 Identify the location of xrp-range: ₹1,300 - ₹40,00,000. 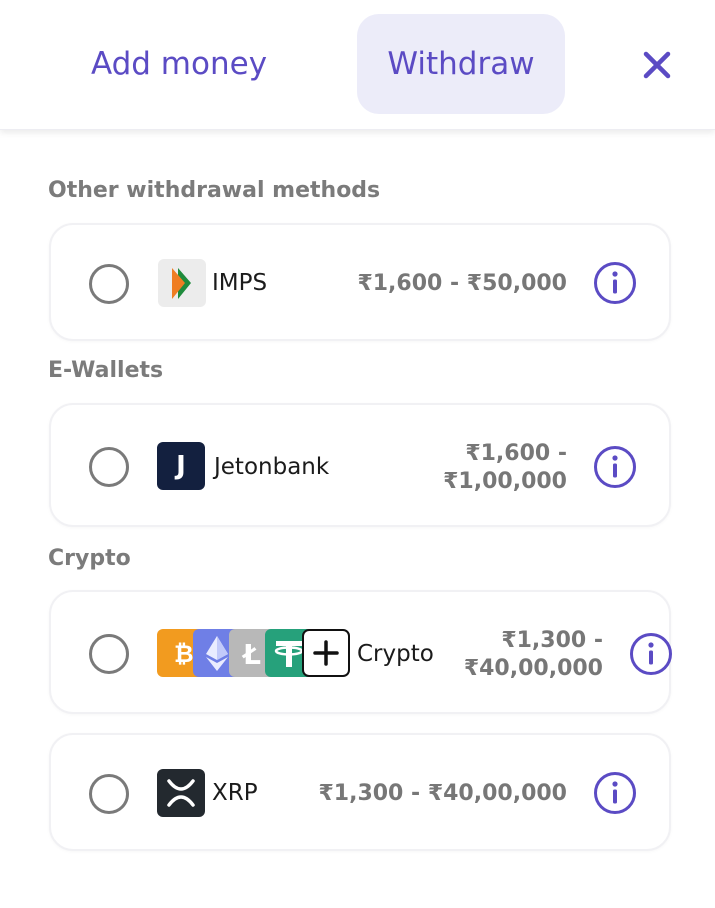
(442, 793).